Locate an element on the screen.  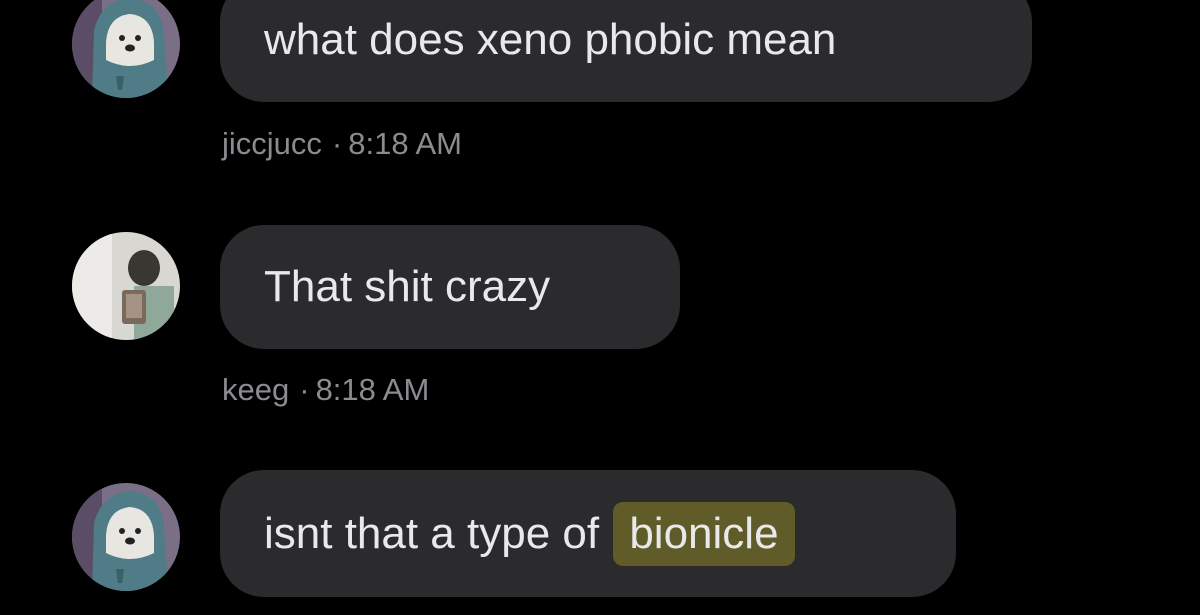
message-bubble: That shit crazy is located at coordinates (450, 287).